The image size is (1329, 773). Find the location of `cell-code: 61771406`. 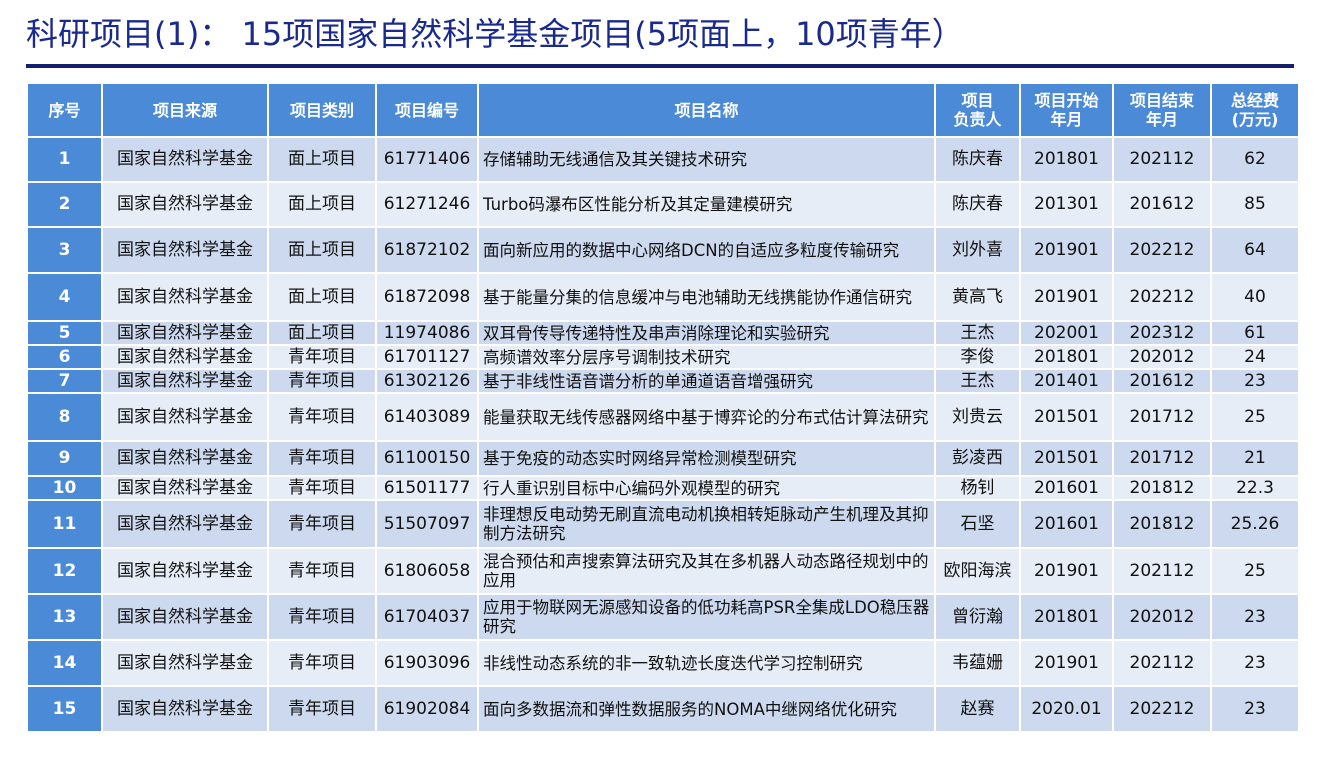

cell-code: 61771406 is located at coordinates (427, 159).